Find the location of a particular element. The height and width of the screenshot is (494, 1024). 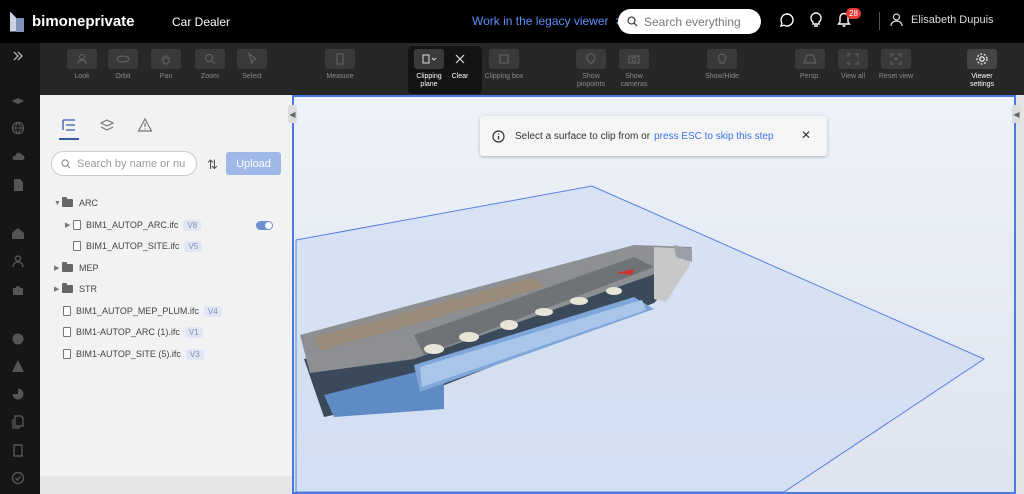

tool-label: Persp. is located at coordinates (810, 76).